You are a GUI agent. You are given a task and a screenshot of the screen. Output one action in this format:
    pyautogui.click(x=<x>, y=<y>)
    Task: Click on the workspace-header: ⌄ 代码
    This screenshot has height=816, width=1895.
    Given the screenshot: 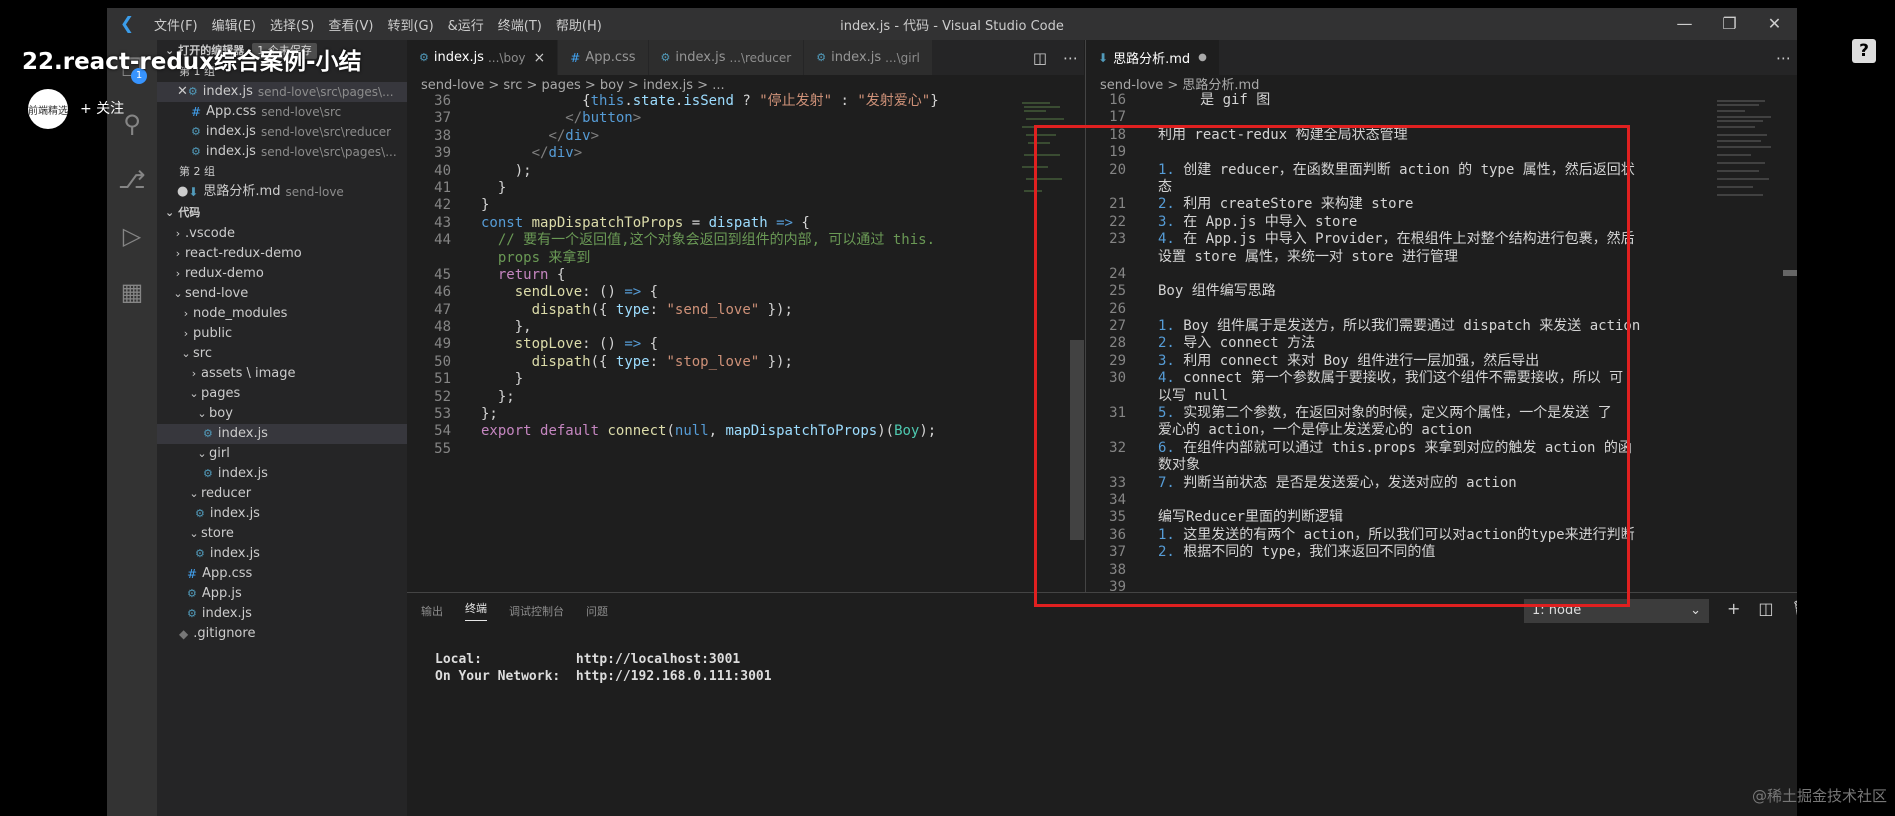 What is the action you would take?
    pyautogui.click(x=282, y=213)
    